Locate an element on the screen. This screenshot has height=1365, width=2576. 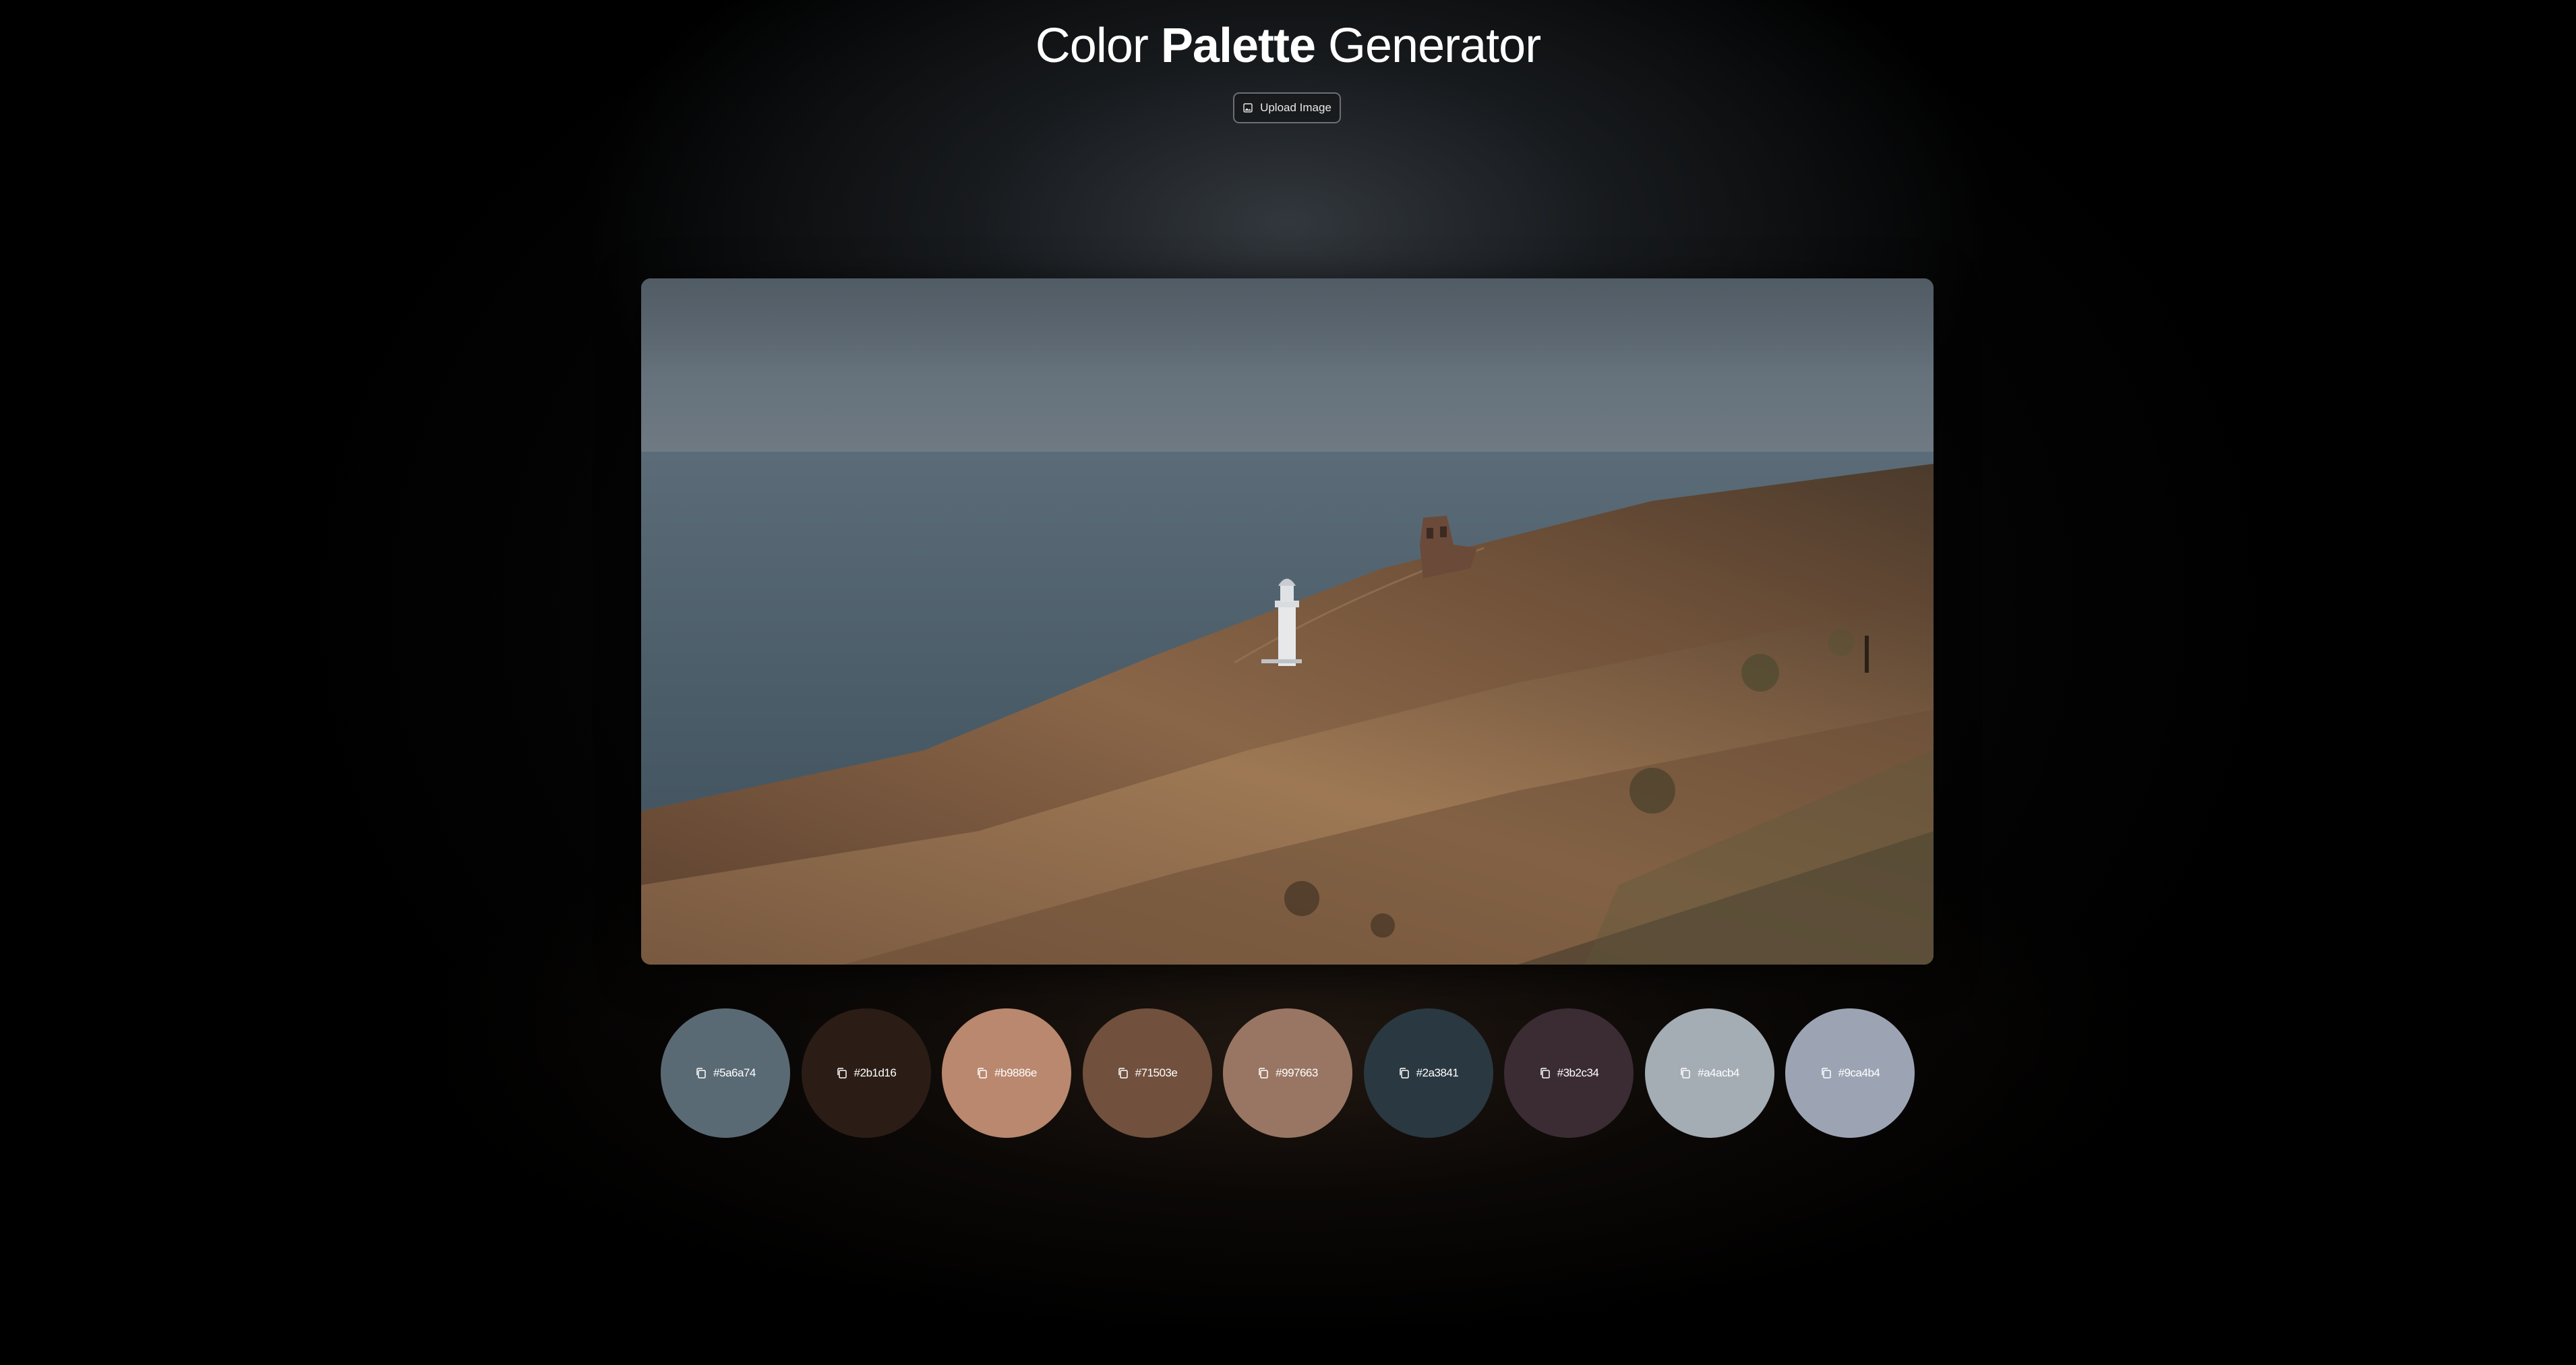
color-swatch: #b9886e is located at coordinates (1007, 1073).